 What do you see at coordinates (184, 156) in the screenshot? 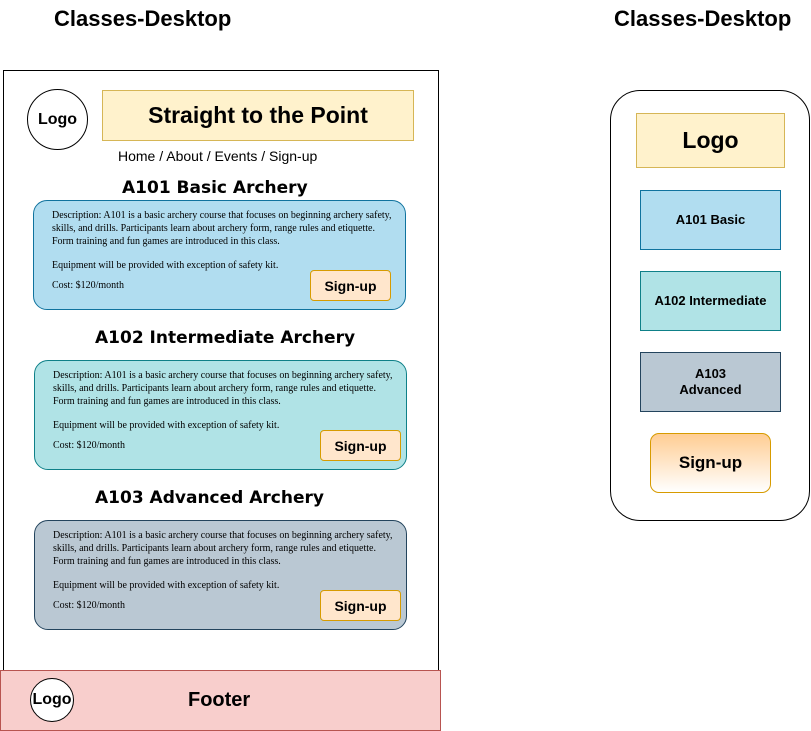
I see `nav-link-about: About` at bounding box center [184, 156].